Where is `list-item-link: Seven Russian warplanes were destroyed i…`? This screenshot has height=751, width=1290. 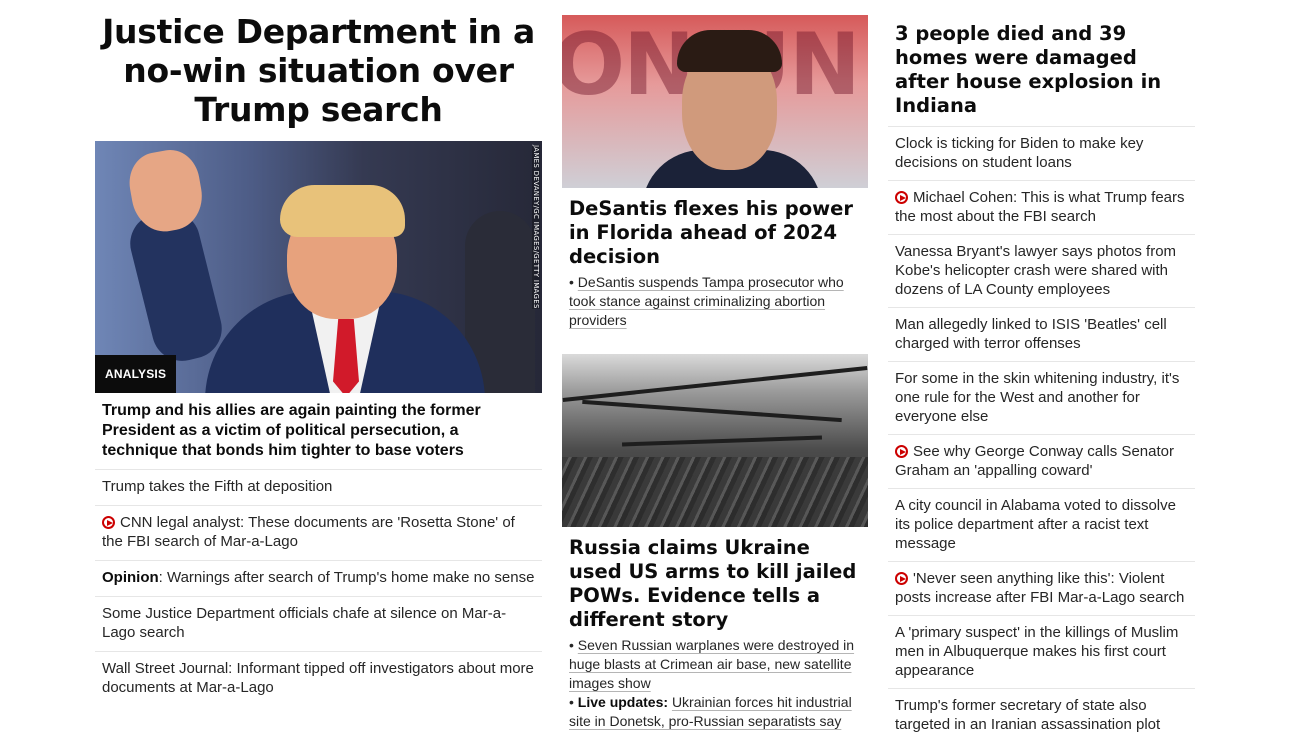
list-item-link: Seven Russian warplanes were destroyed i… is located at coordinates (711, 664).